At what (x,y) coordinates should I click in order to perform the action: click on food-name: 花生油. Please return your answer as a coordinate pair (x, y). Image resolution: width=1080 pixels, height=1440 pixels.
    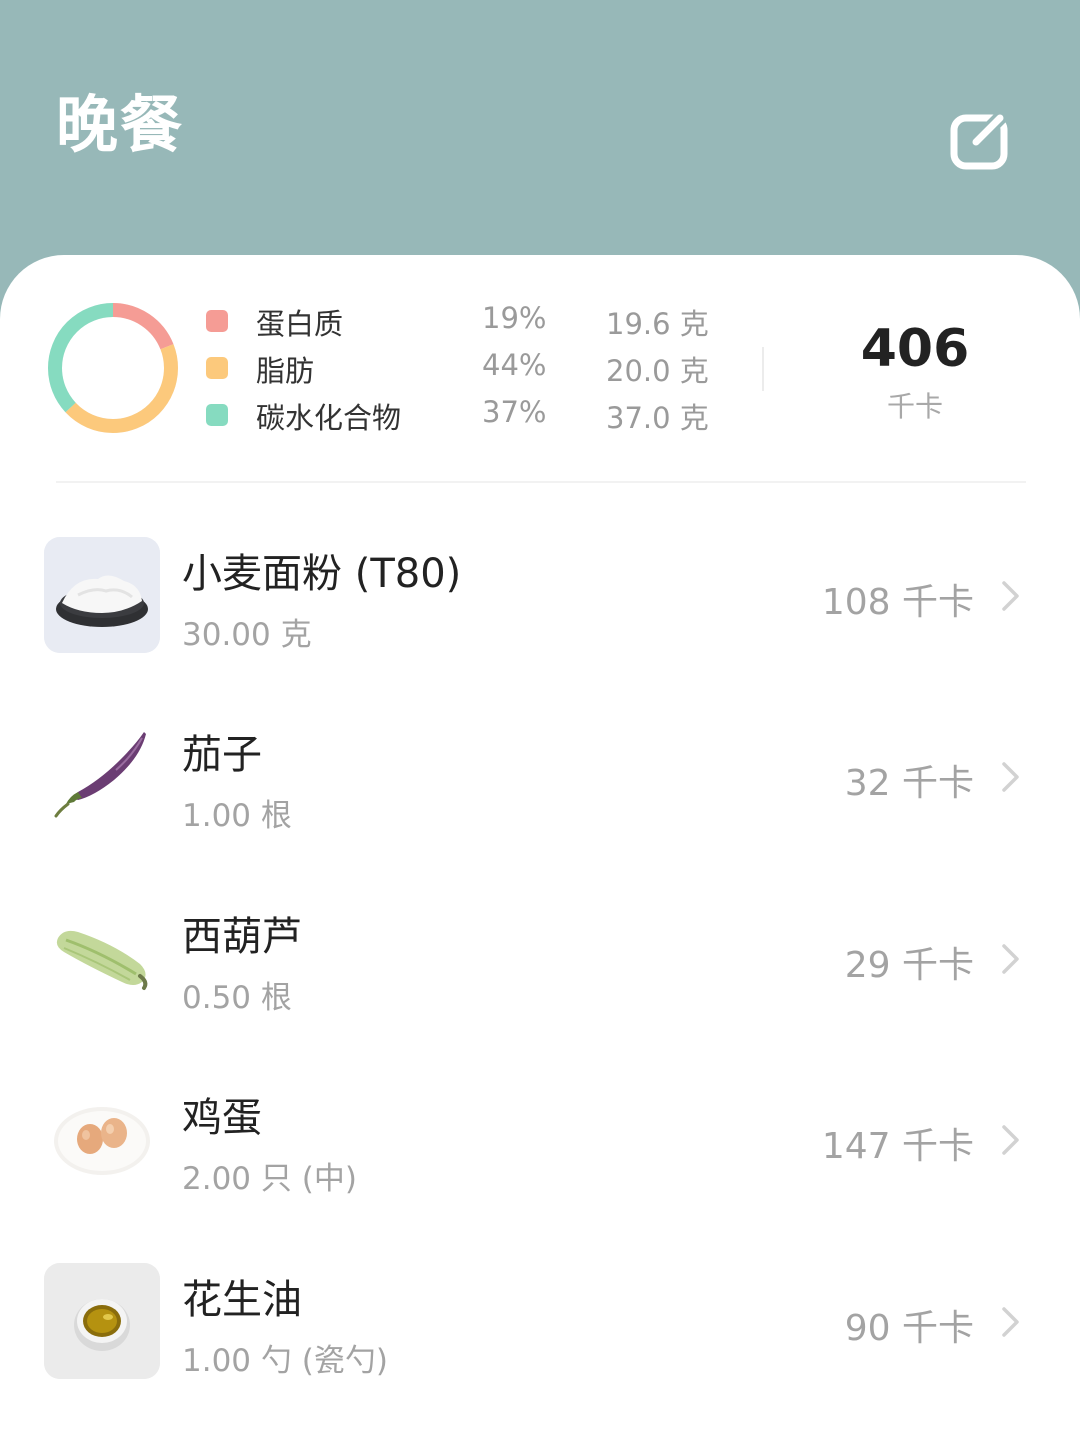
    Looking at the image, I should click on (242, 1300).